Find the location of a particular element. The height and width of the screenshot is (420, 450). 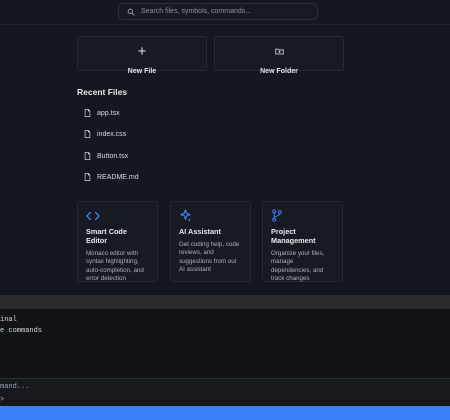

recent-file-name: app.tsx is located at coordinates (108, 113).